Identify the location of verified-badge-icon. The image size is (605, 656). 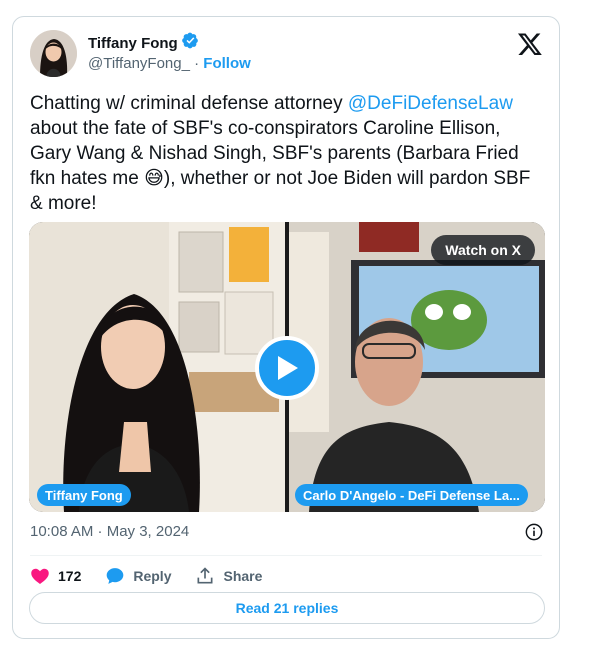
(190, 43).